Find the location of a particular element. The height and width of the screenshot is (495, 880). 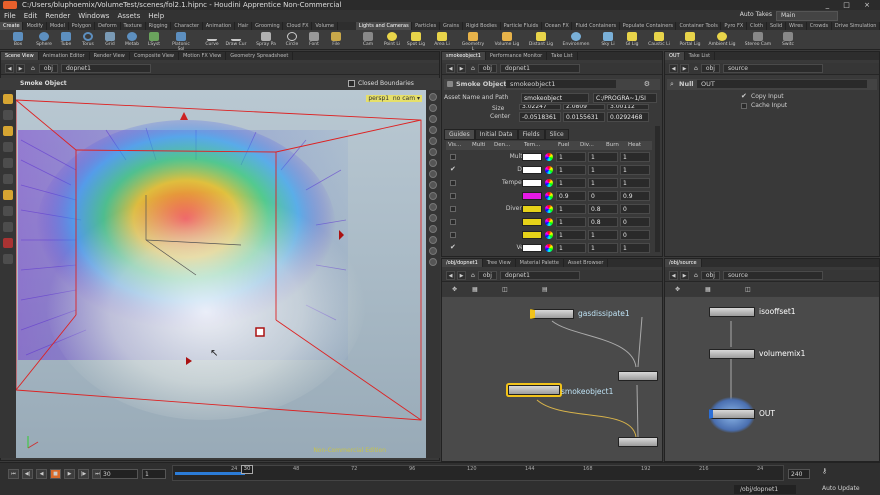

node-out is located at coordinates (732, 414).